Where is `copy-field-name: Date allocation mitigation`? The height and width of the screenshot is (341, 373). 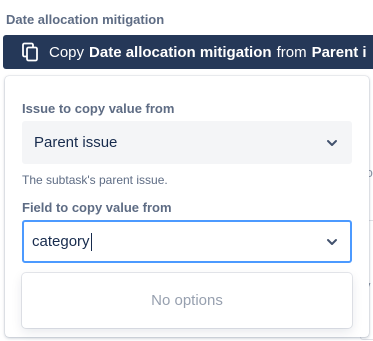 copy-field-name: Date allocation mitigation is located at coordinates (180, 52).